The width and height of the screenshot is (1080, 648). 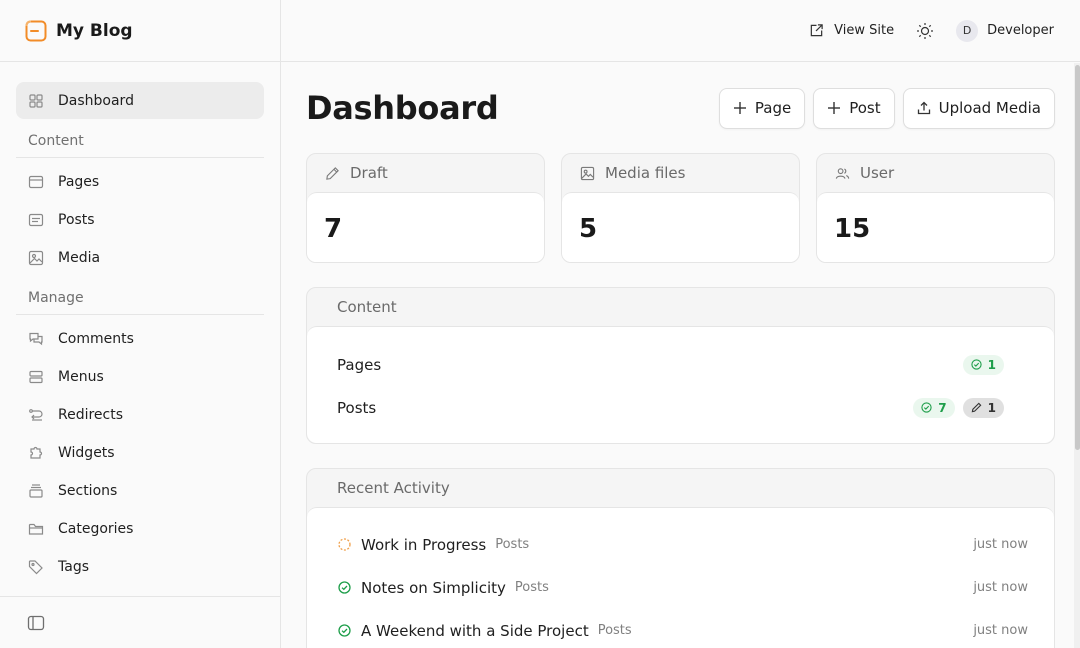 What do you see at coordinates (925, 31) in the screenshot?
I see `sun-icon` at bounding box center [925, 31].